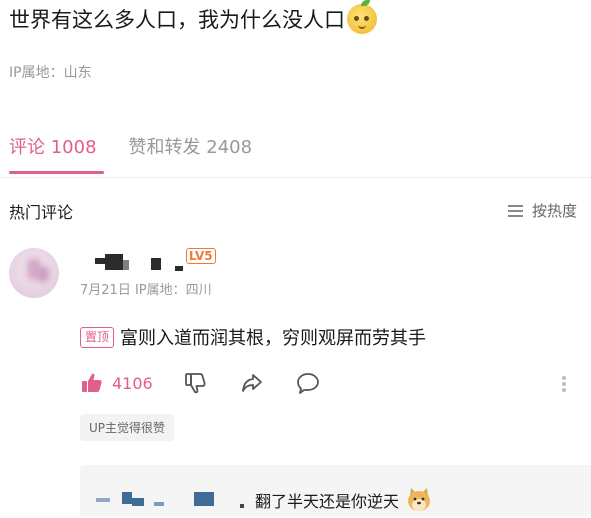 The image size is (591, 518). Describe the element at coordinates (327, 501) in the screenshot. I see `reply-text: 翻了半天还是你逆天` at that location.